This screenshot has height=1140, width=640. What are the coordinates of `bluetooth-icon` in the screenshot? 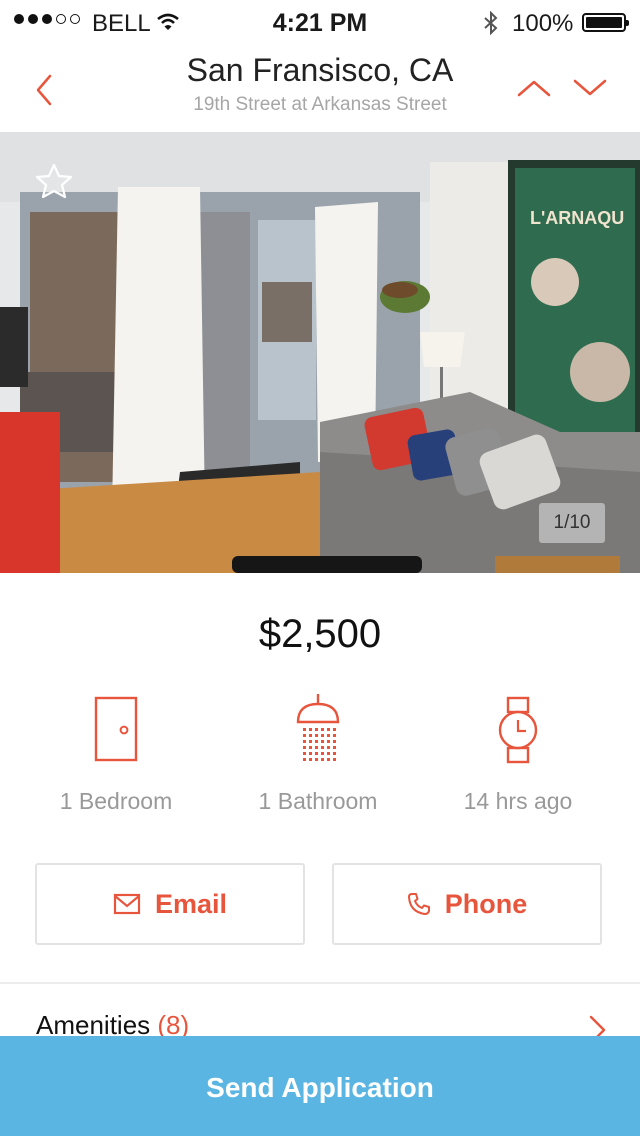 It's located at (491, 23).